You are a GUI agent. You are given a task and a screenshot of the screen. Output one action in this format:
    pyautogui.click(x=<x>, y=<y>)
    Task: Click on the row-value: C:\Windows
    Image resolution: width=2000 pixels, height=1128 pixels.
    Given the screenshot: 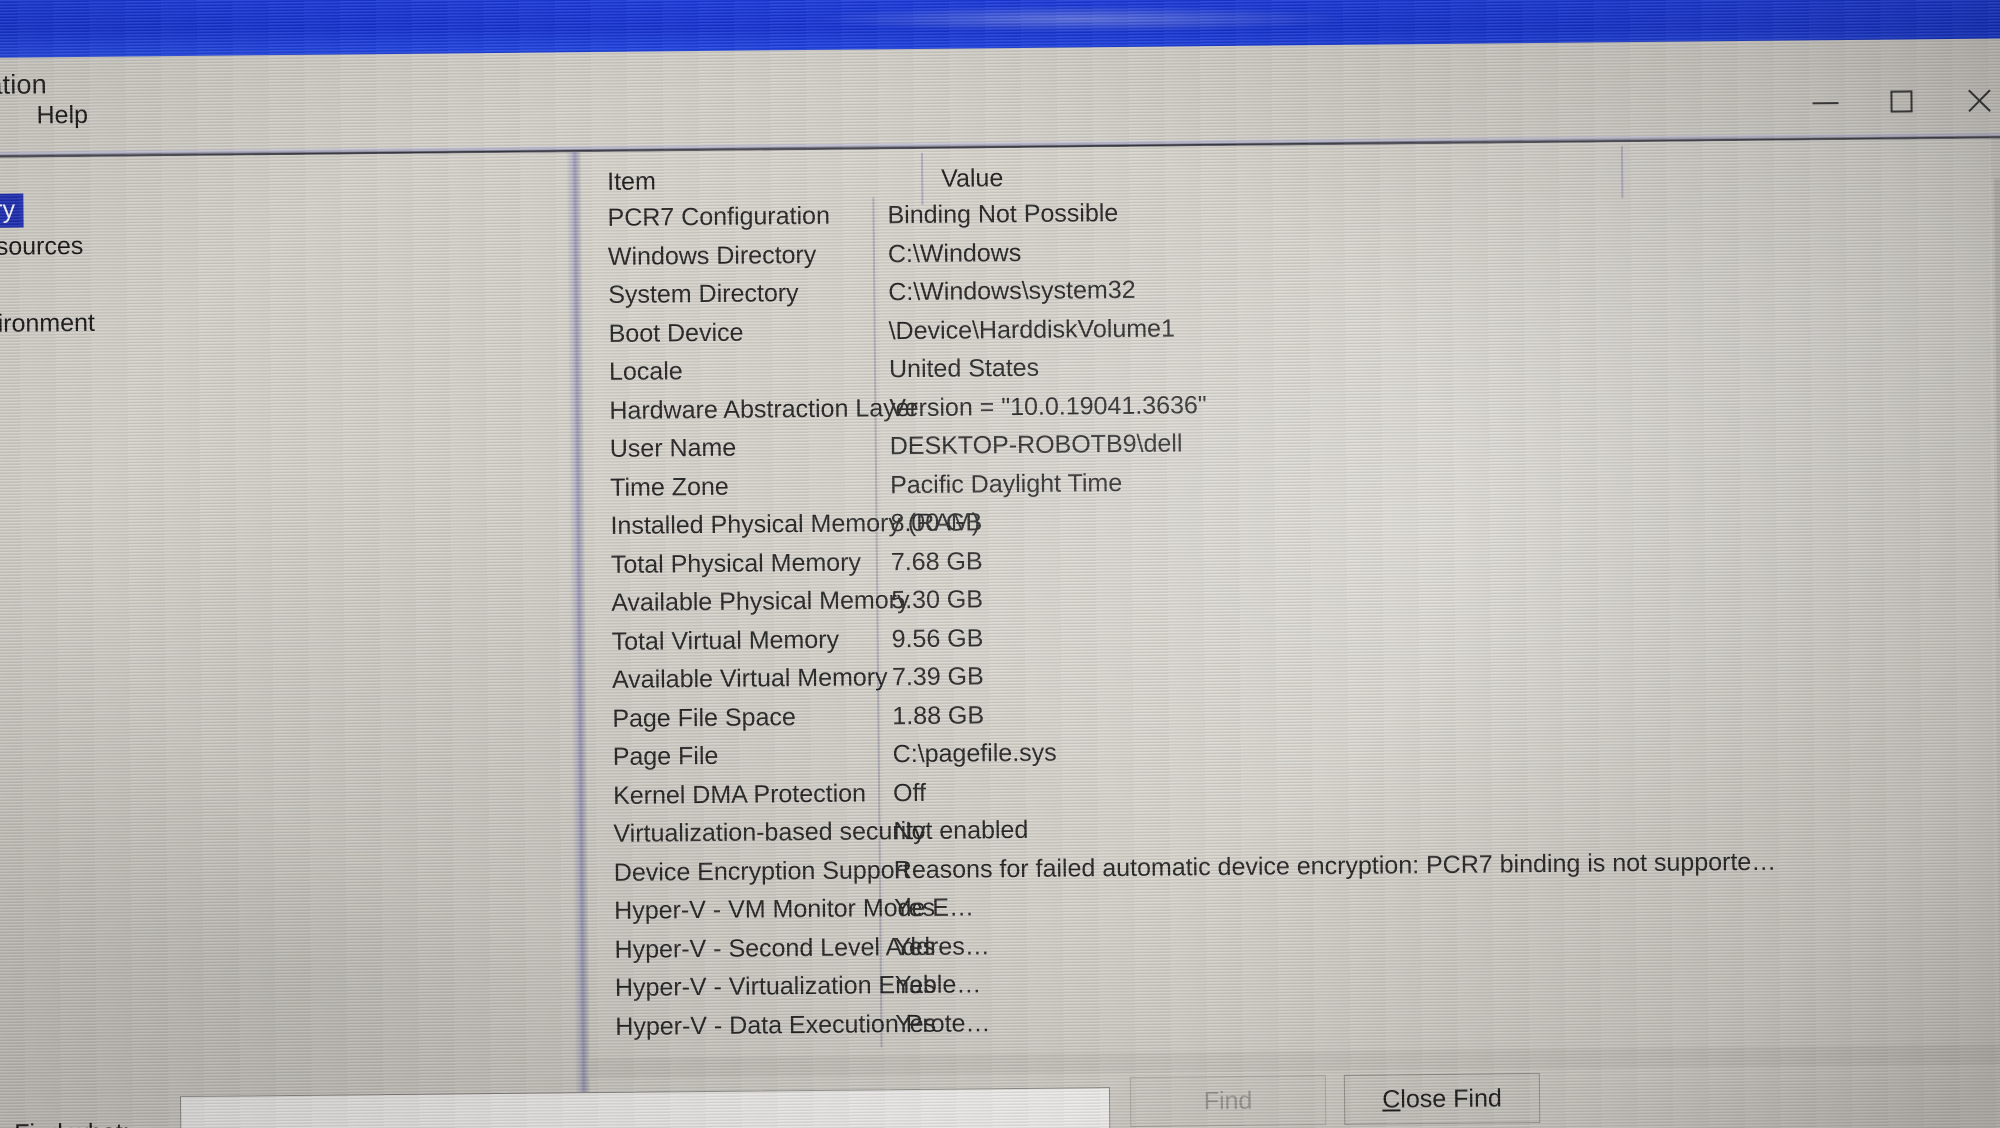 What is the action you would take?
    pyautogui.click(x=954, y=253)
    